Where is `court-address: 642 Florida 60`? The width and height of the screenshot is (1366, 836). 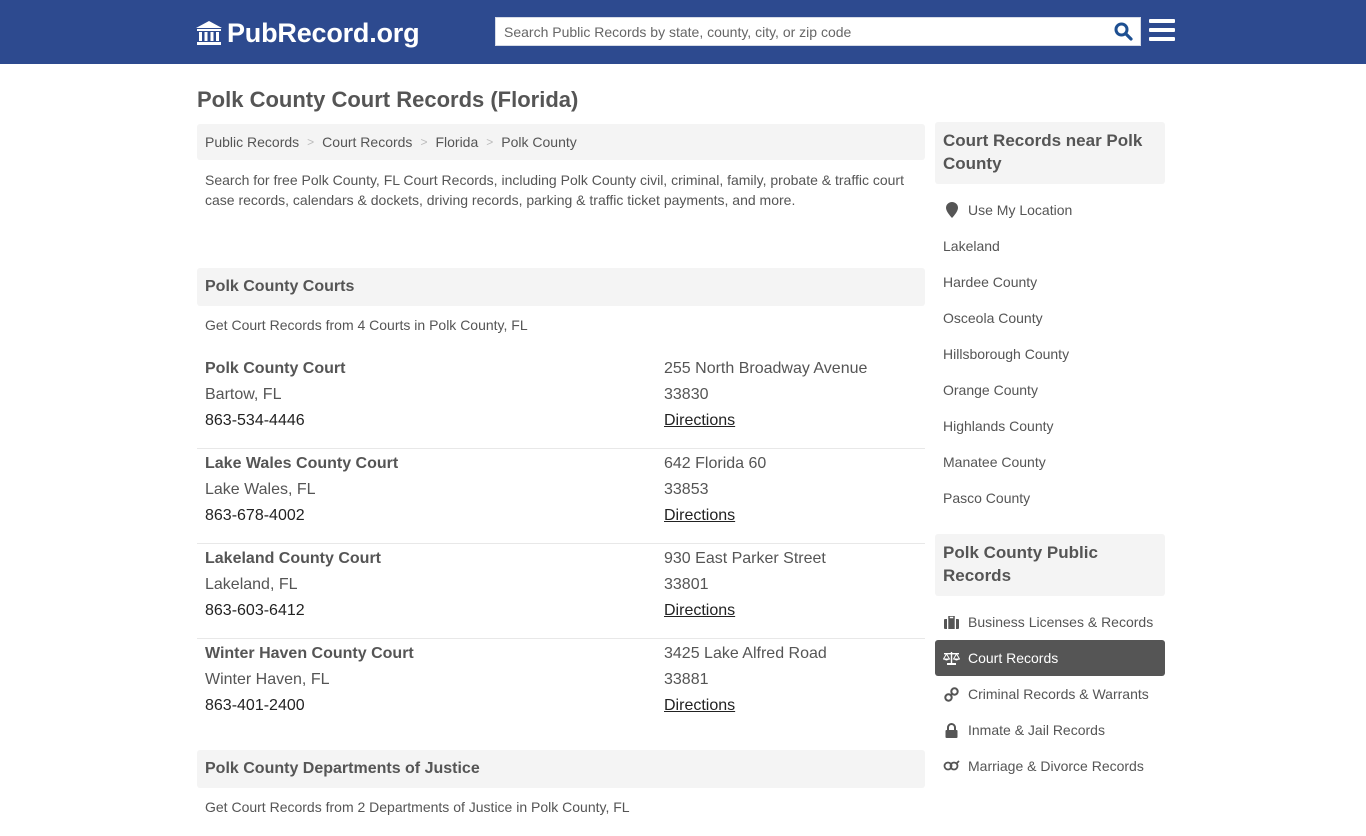
court-address: 642 Florida 60 is located at coordinates (715, 463).